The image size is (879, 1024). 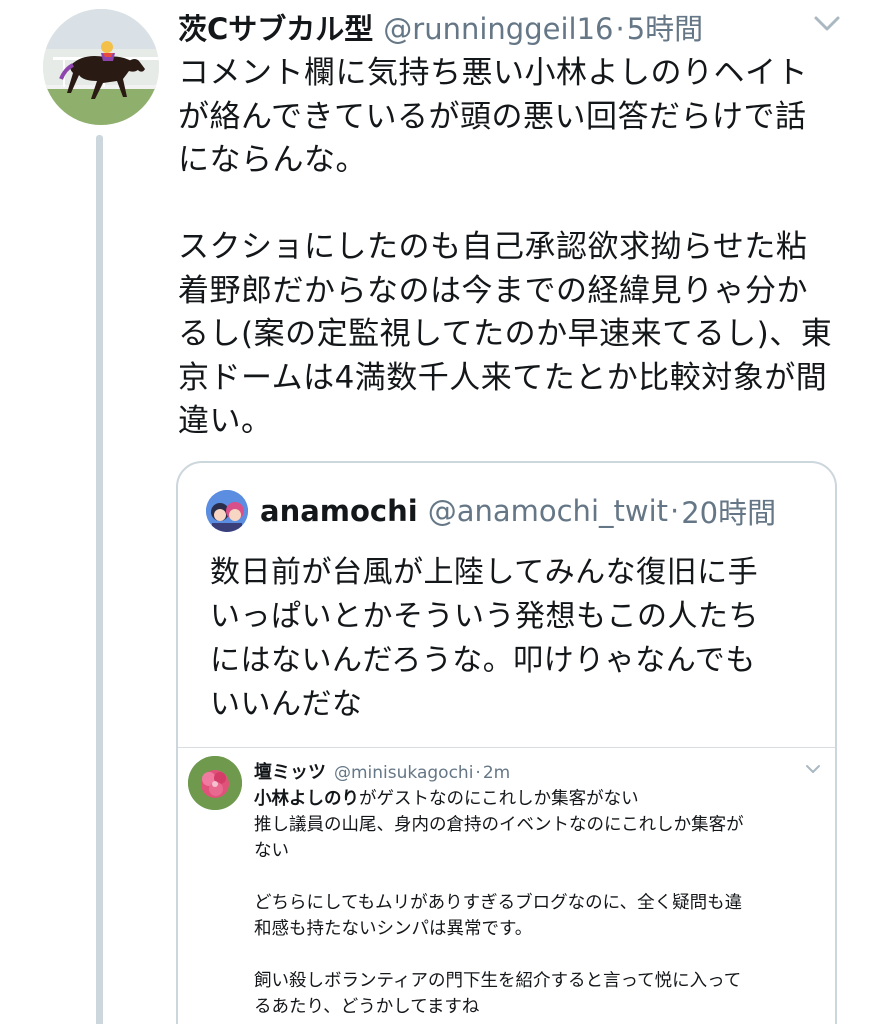 I want to click on embedded-text-line: ない, so click(x=271, y=851).